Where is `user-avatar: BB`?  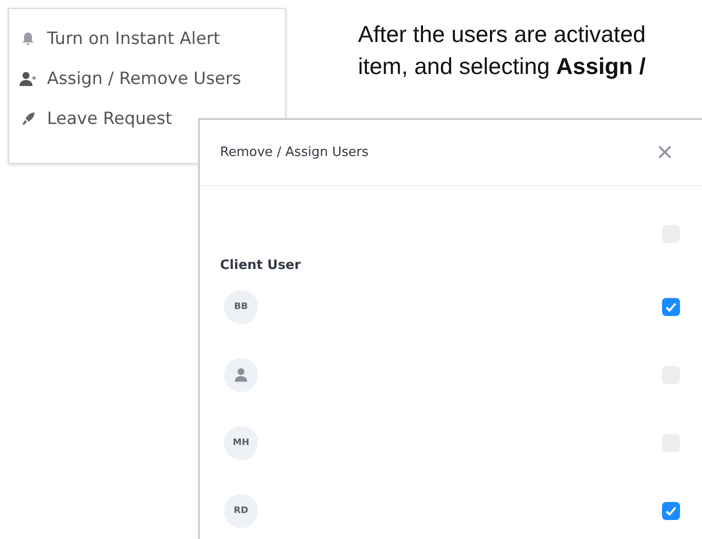
user-avatar: BB is located at coordinates (241, 307).